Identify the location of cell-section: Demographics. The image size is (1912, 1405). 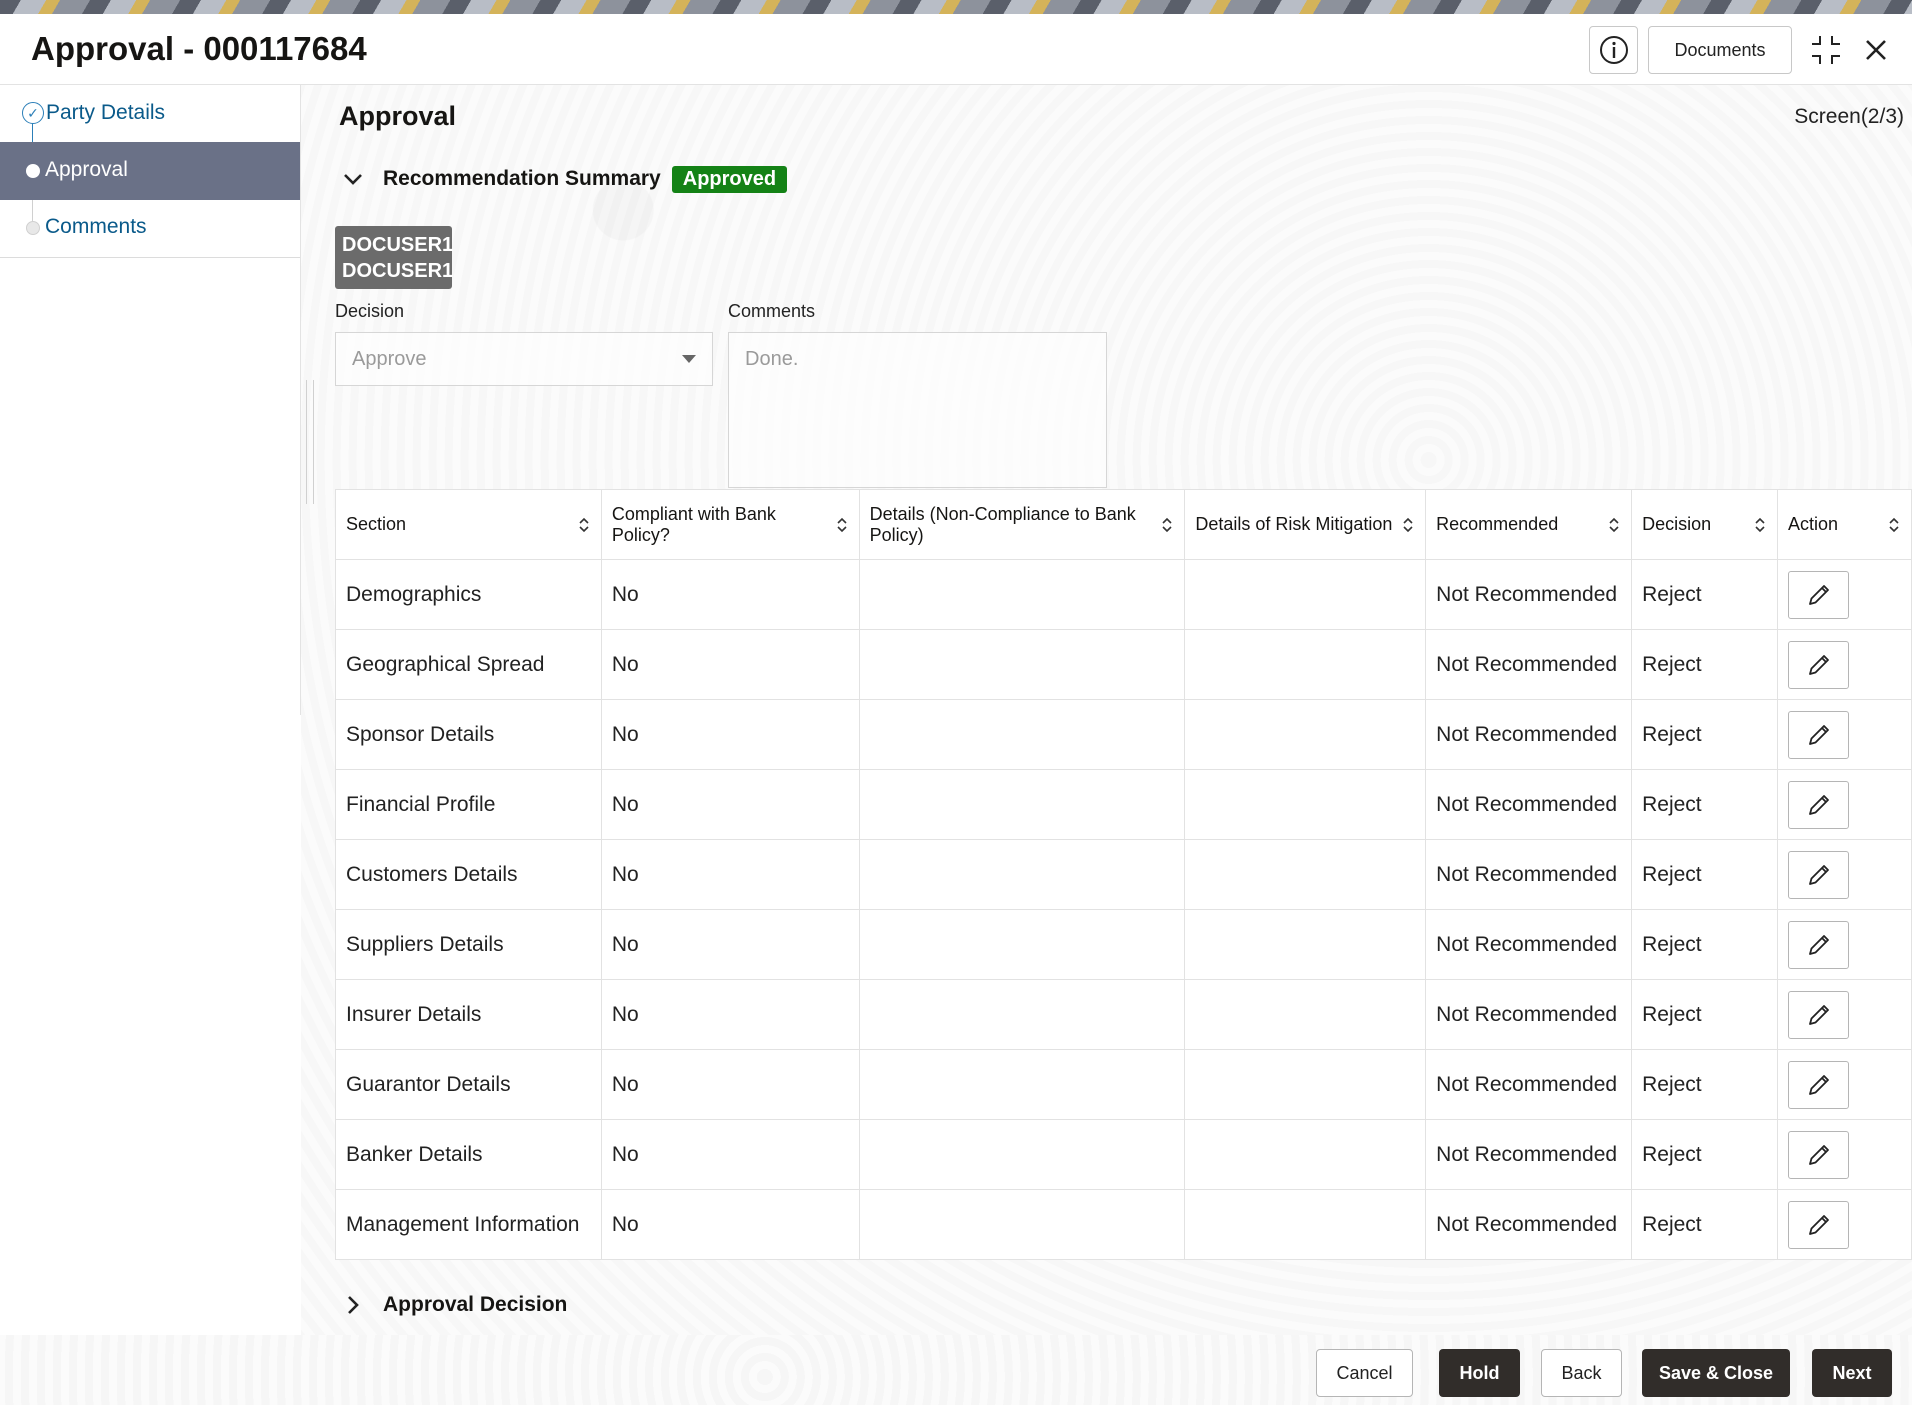
(468, 594).